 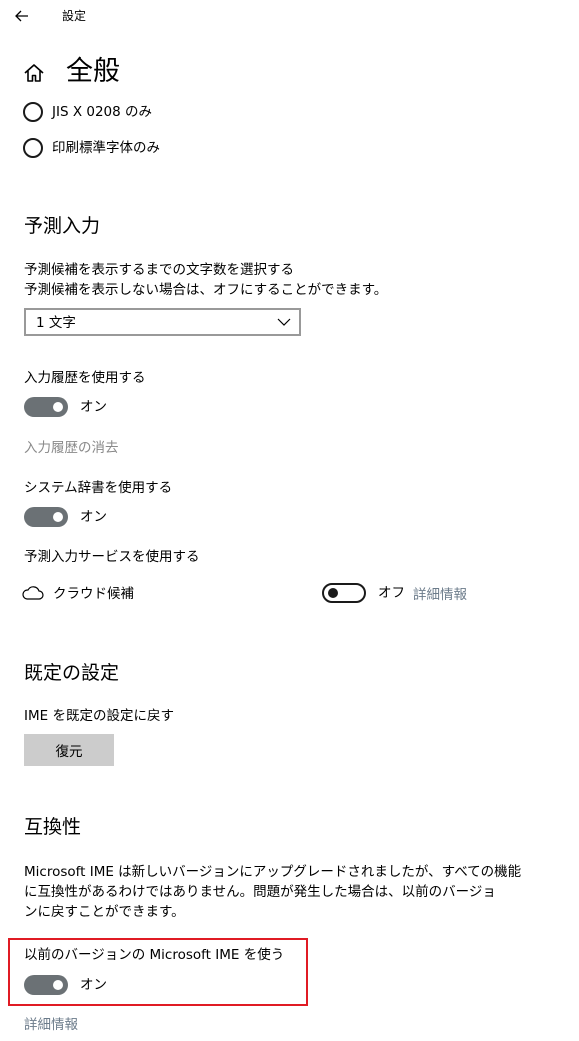 I want to click on prev-version-toggle, so click(x=46, y=985).